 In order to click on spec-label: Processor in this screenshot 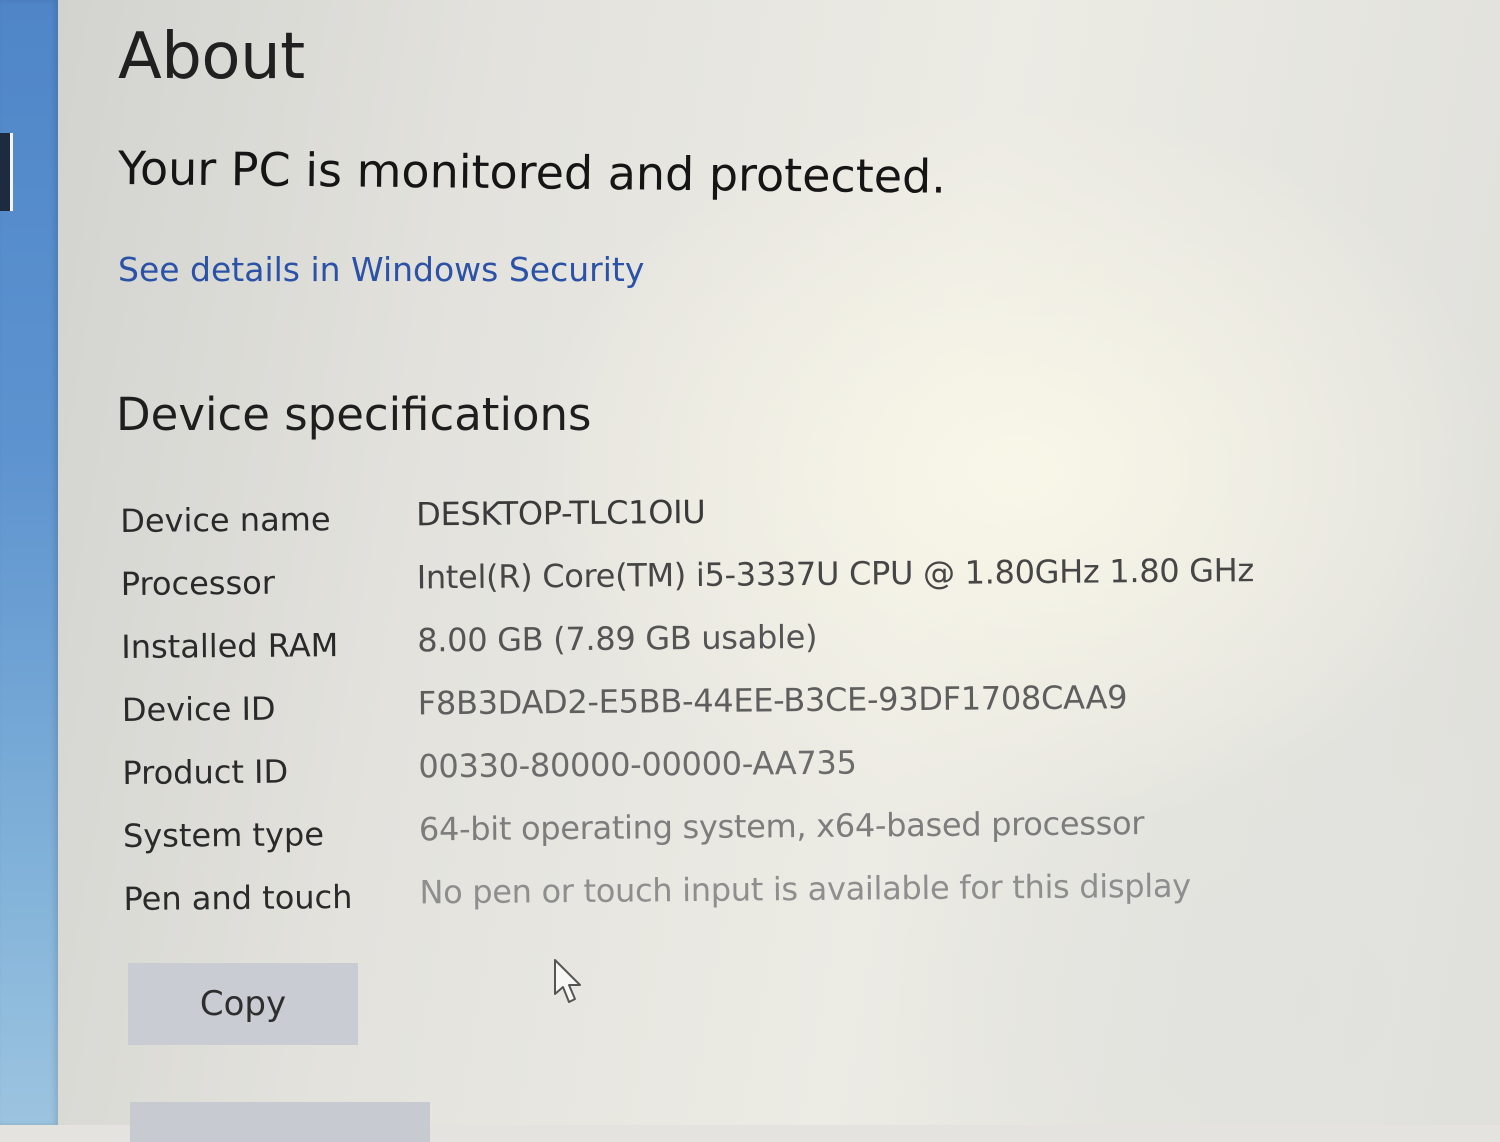, I will do `click(198, 583)`.